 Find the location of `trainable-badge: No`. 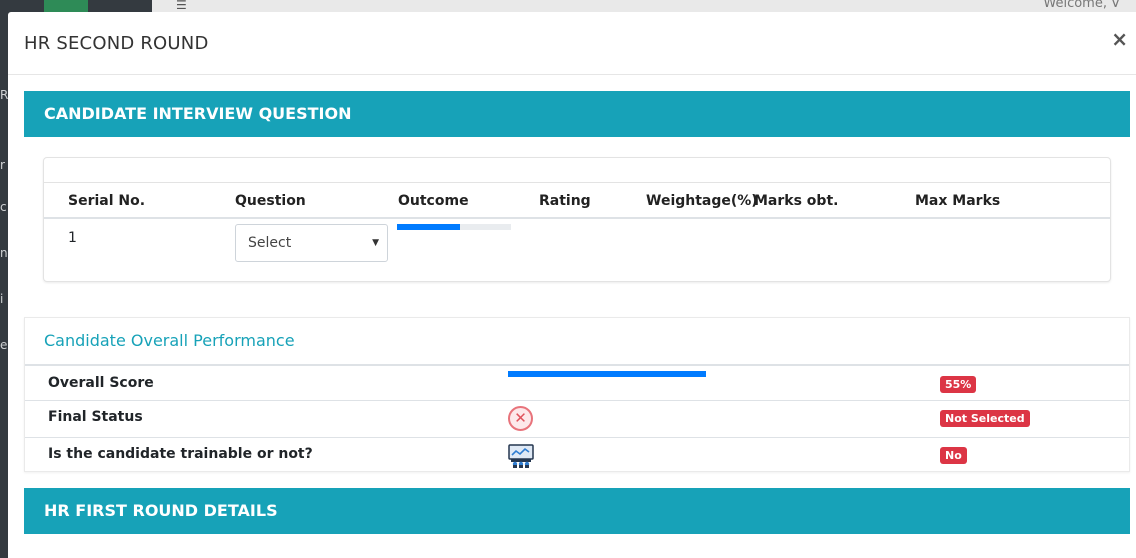

trainable-badge: No is located at coordinates (953, 455).